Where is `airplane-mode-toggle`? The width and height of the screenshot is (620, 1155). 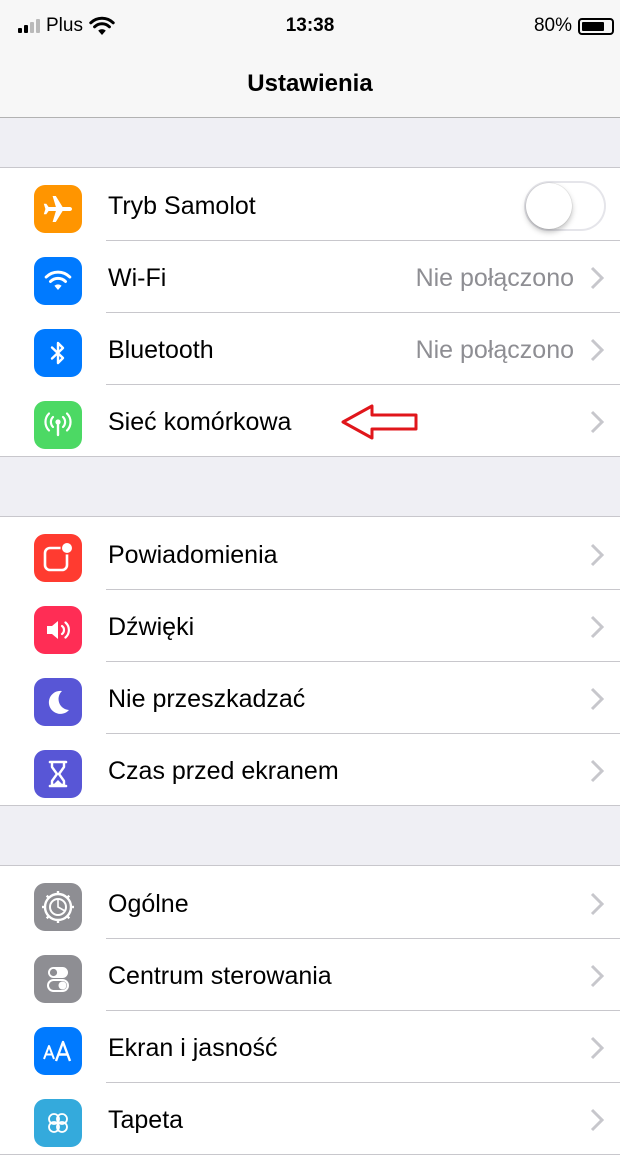
airplane-mode-toggle is located at coordinates (565, 206).